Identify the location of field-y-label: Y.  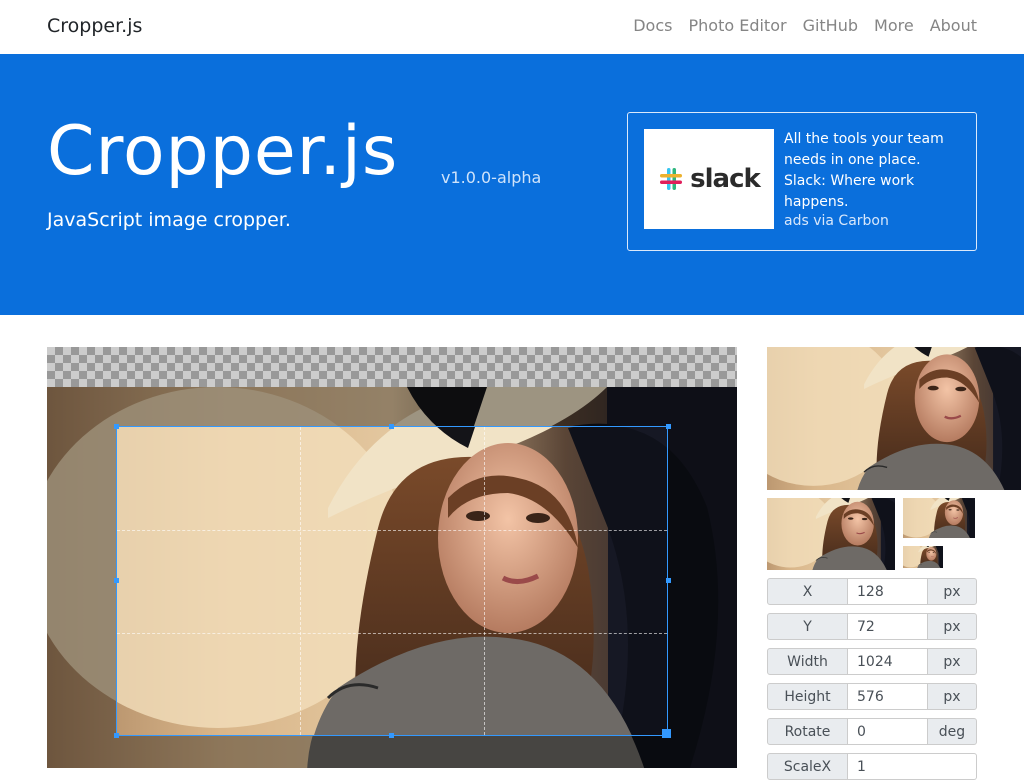
(807, 626).